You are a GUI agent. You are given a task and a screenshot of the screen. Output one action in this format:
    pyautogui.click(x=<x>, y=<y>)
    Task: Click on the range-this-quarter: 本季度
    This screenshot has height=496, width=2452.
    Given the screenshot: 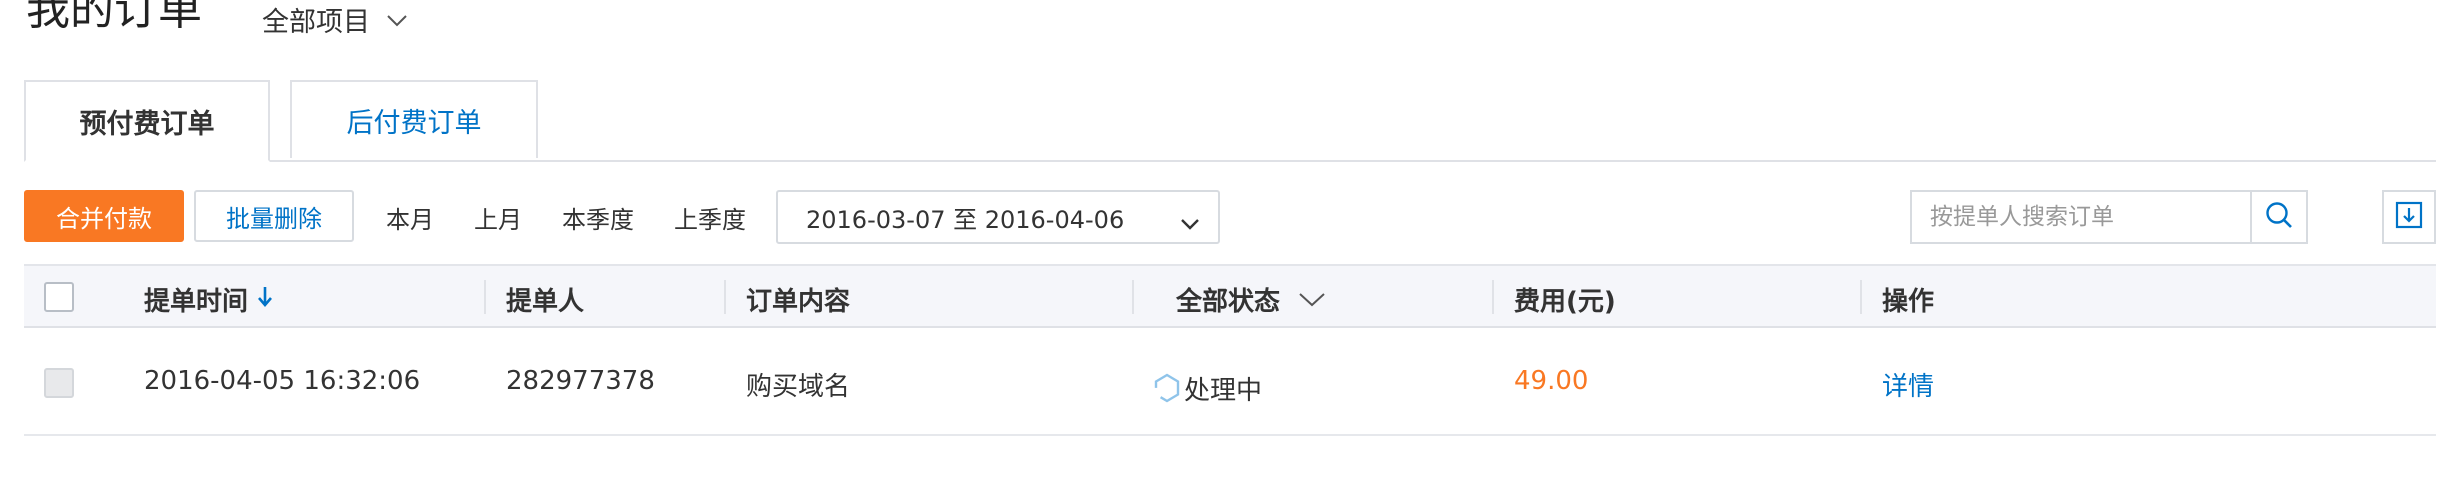 What is the action you would take?
    pyautogui.click(x=598, y=217)
    